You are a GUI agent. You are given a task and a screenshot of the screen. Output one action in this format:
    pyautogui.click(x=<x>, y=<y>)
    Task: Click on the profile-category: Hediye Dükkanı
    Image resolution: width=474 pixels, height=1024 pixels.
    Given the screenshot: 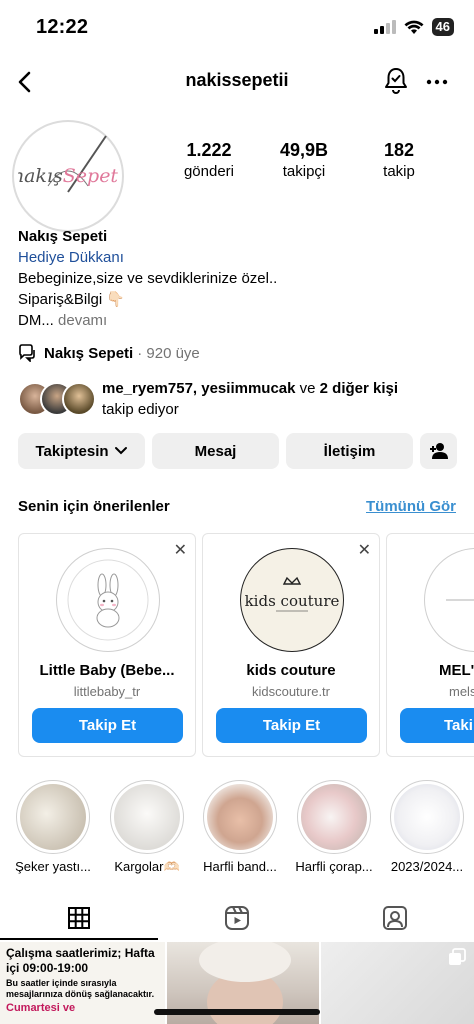 What is the action you would take?
    pyautogui.click(x=238, y=257)
    